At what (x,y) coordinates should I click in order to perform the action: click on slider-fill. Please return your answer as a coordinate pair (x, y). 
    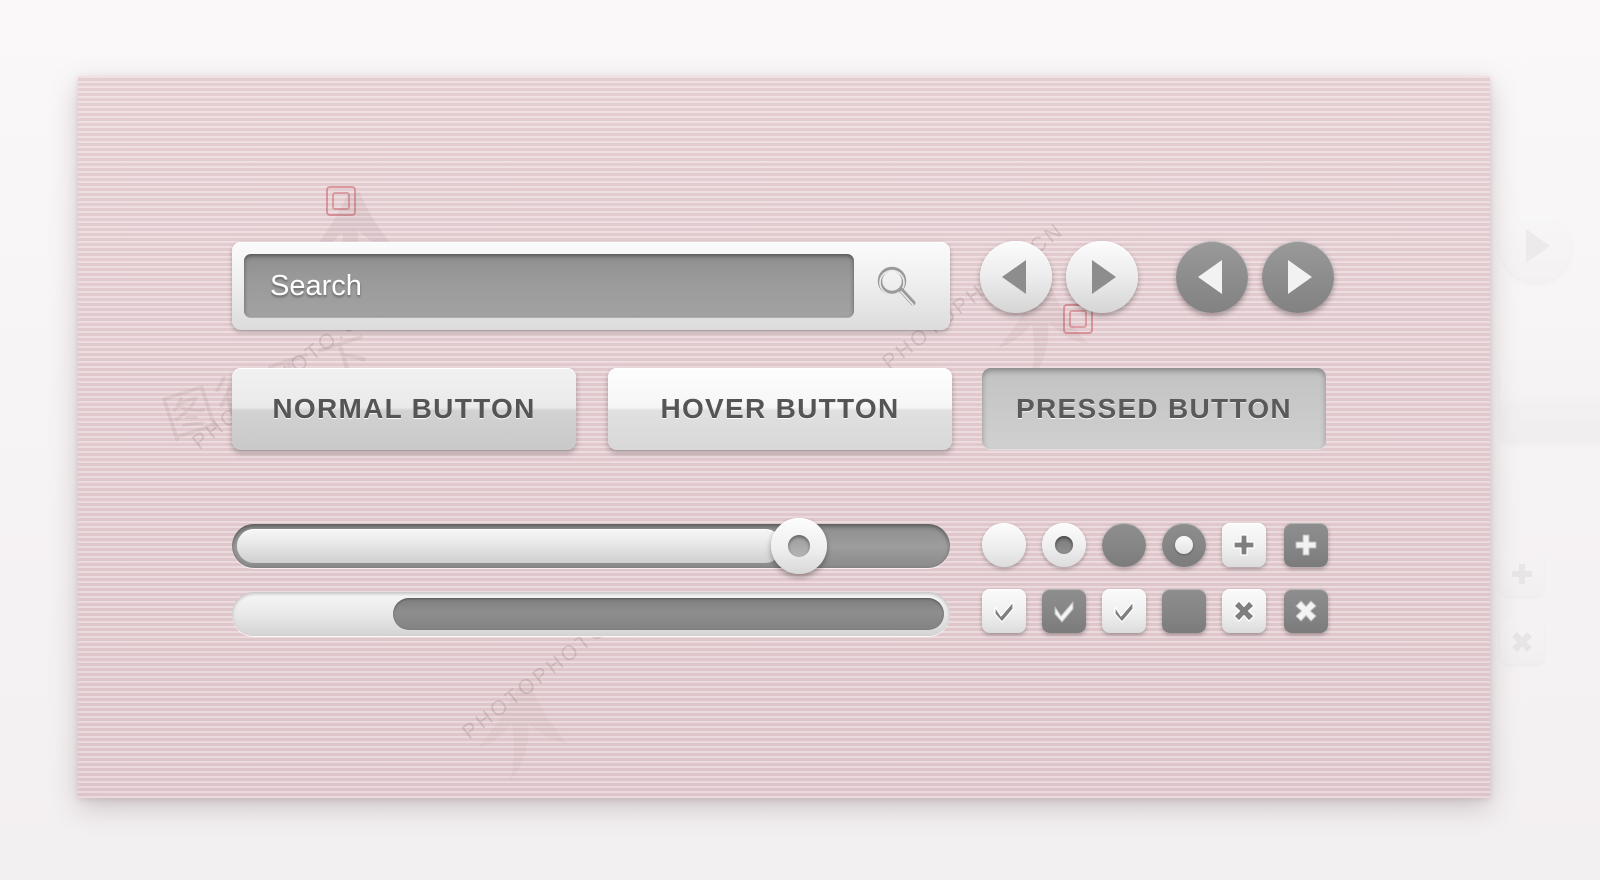
    Looking at the image, I should click on (509, 546).